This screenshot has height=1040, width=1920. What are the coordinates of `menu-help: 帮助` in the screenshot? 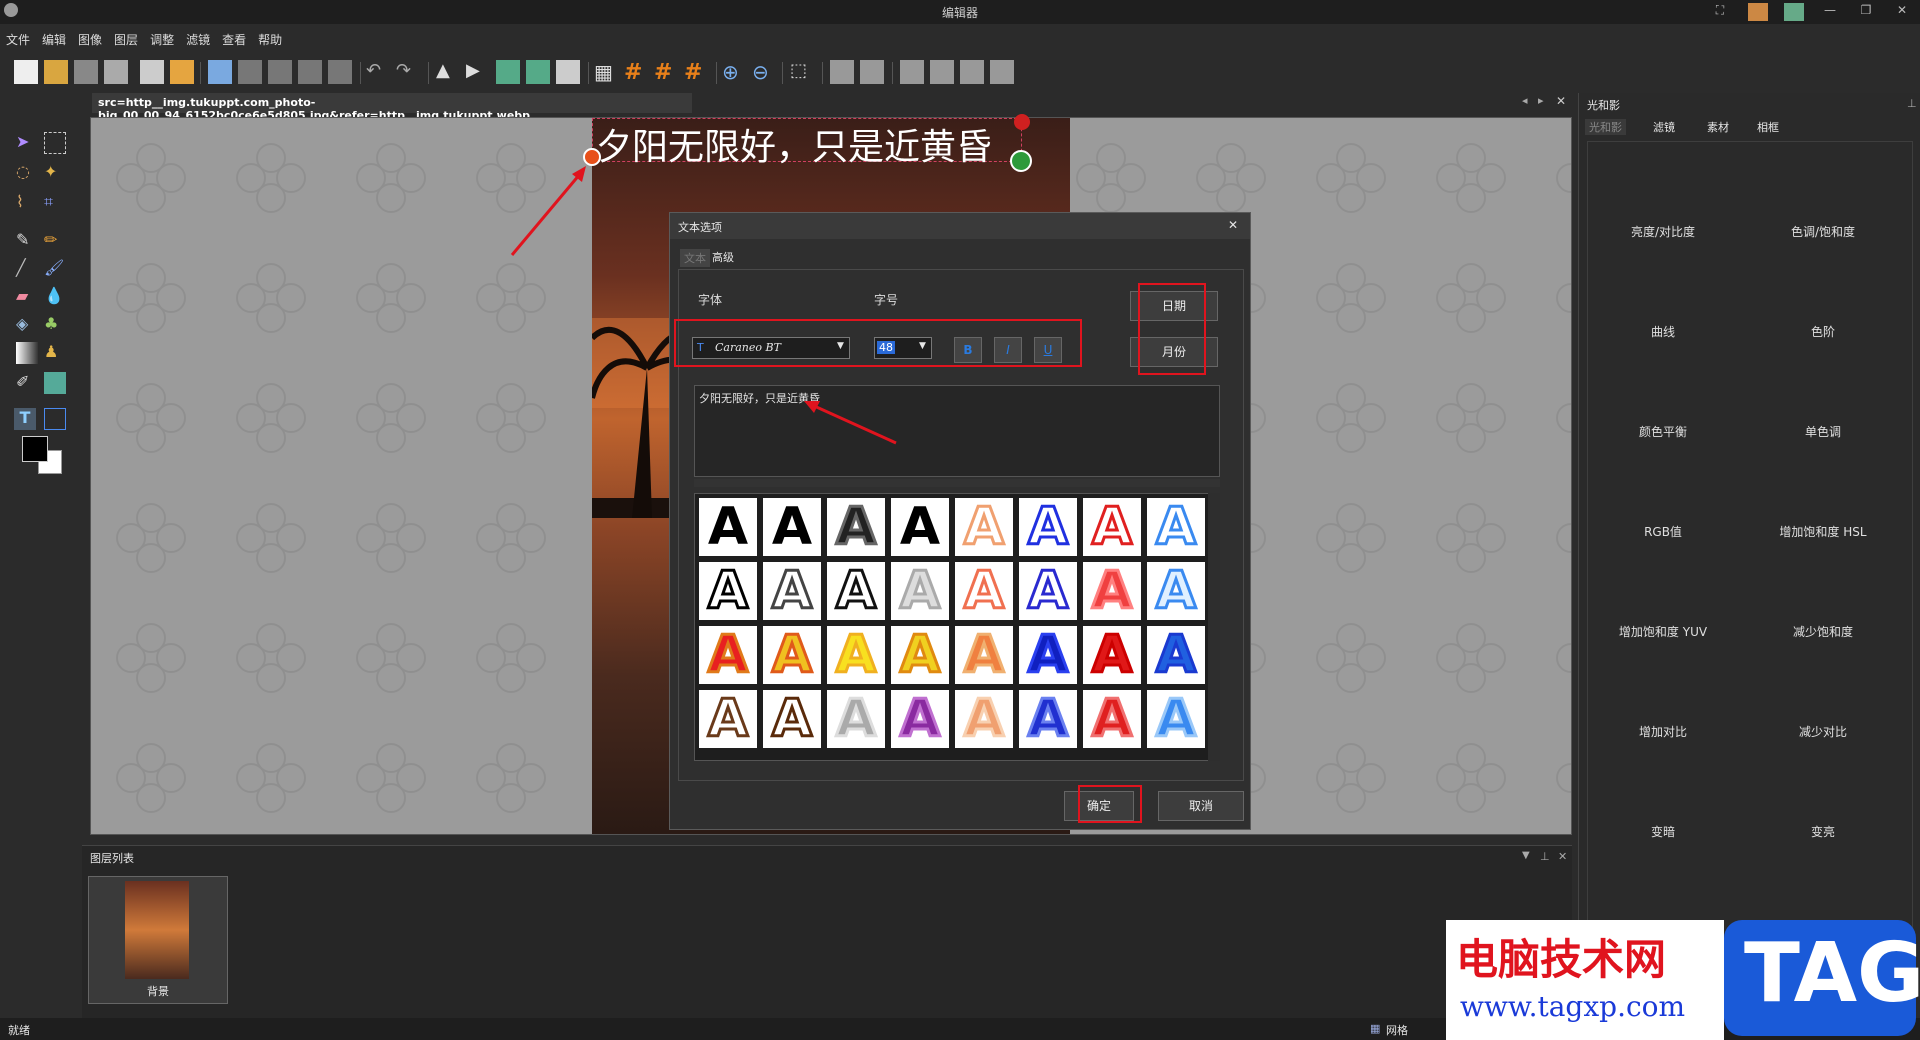 It's located at (270, 39).